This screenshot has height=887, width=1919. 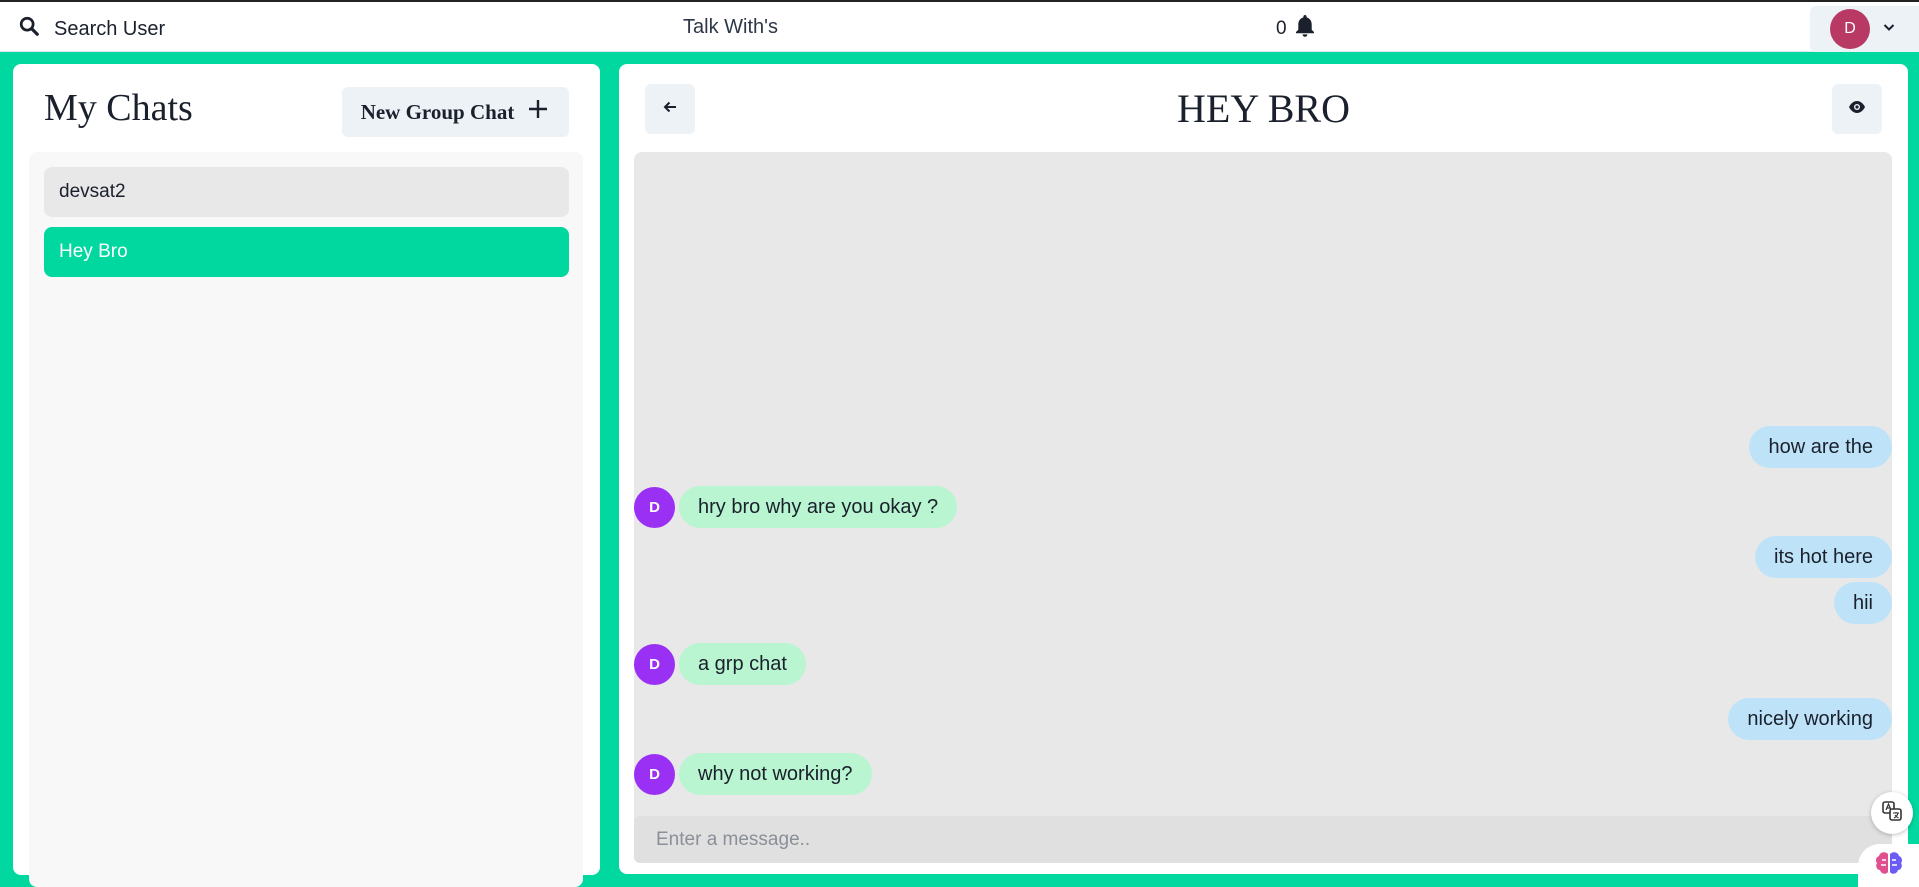 I want to click on sent-message: how are the, so click(x=1820, y=447).